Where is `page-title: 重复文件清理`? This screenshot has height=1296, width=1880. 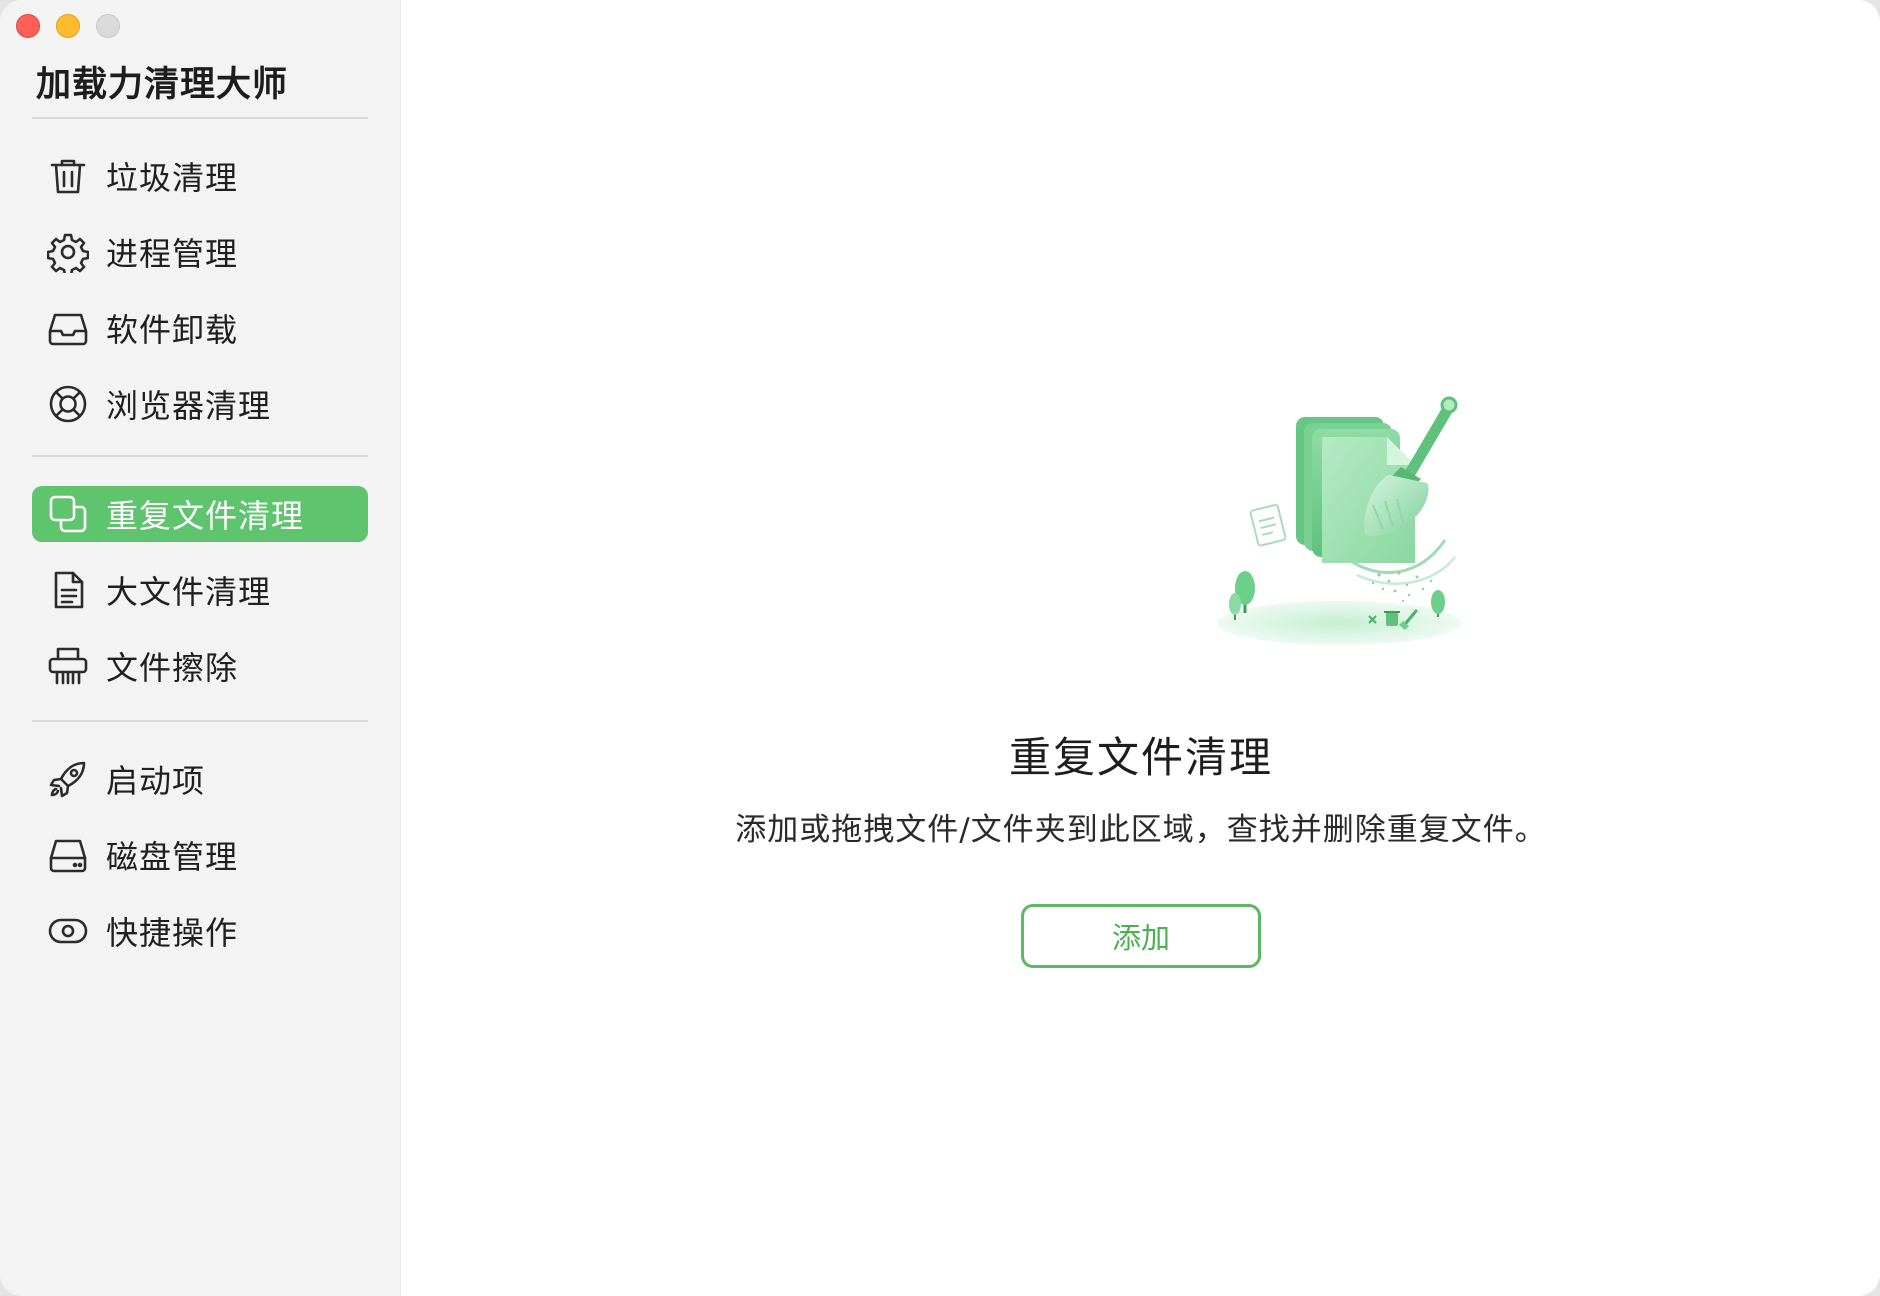 page-title: 重复文件清理 is located at coordinates (1140, 757).